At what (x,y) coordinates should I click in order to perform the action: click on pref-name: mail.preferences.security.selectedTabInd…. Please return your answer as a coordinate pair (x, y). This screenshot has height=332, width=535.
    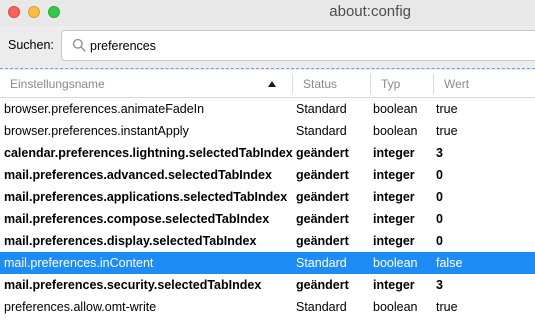
    Looking at the image, I should click on (133, 285).